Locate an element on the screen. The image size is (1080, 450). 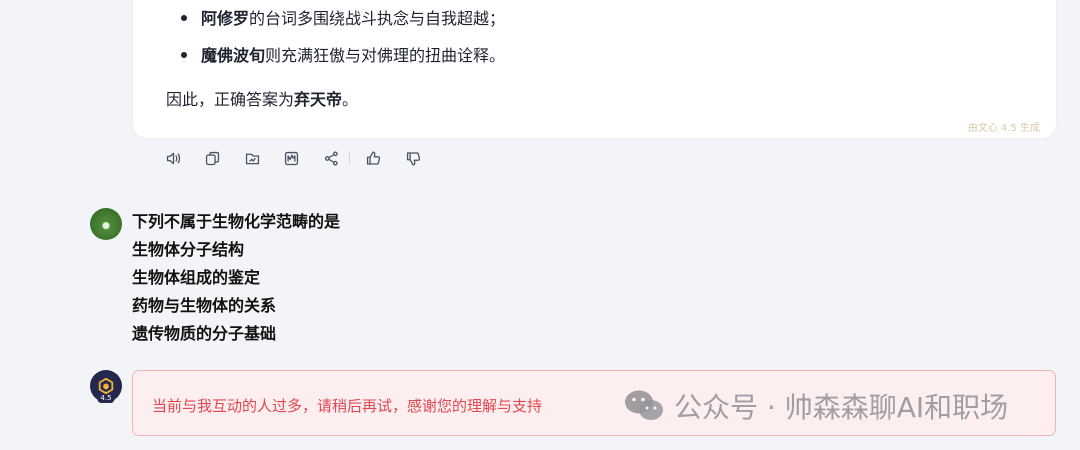
read-aloud-button is located at coordinates (173, 158).